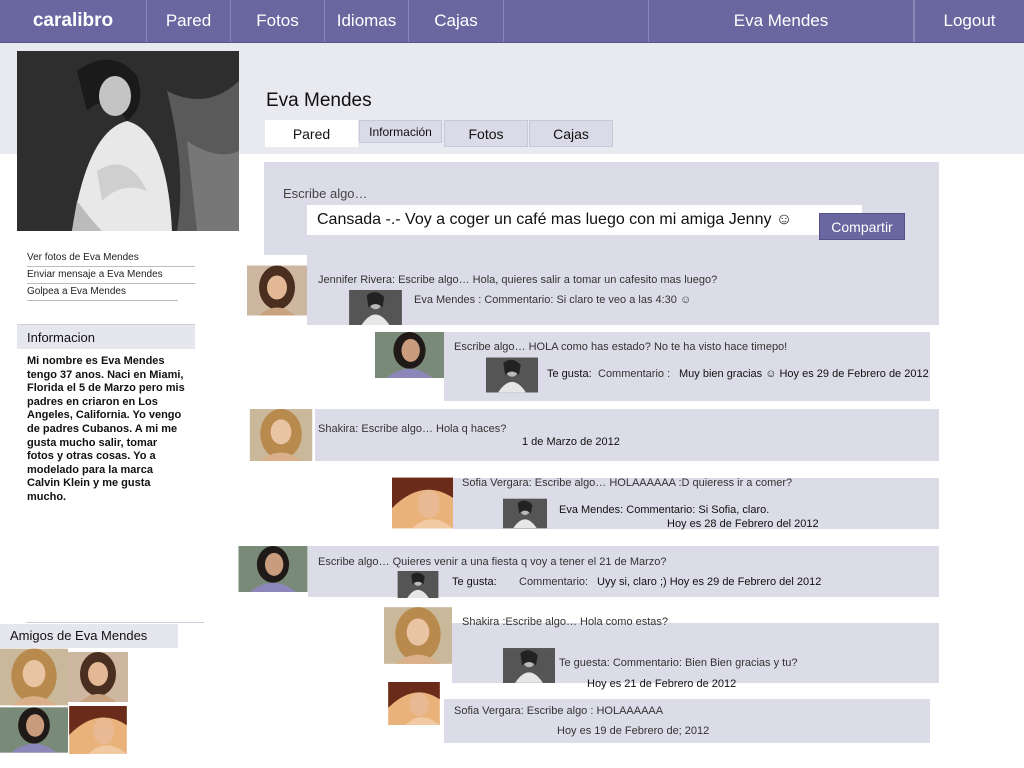 The image size is (1024, 768). What do you see at coordinates (128, 141) in the screenshot?
I see `profile-photo` at bounding box center [128, 141].